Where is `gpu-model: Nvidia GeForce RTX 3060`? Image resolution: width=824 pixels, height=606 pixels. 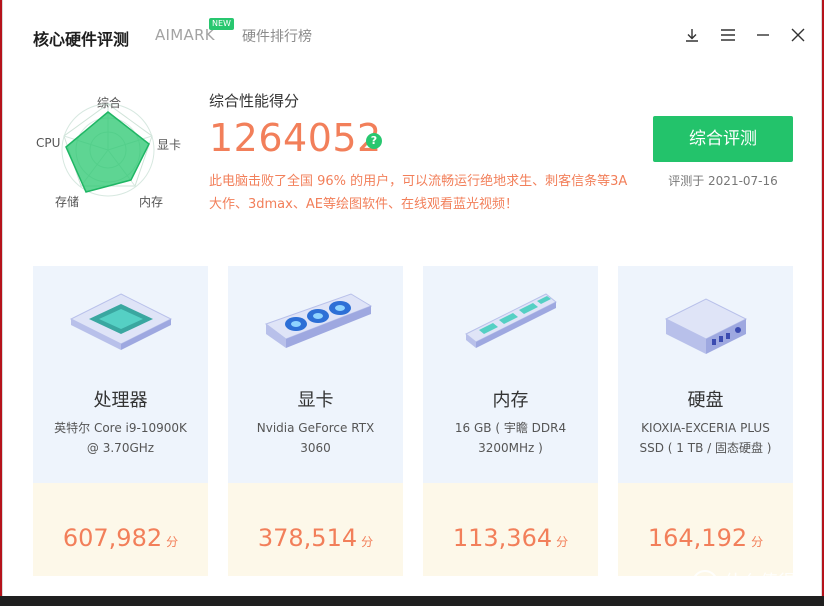
gpu-model: Nvidia GeForce RTX 3060 is located at coordinates (315, 438).